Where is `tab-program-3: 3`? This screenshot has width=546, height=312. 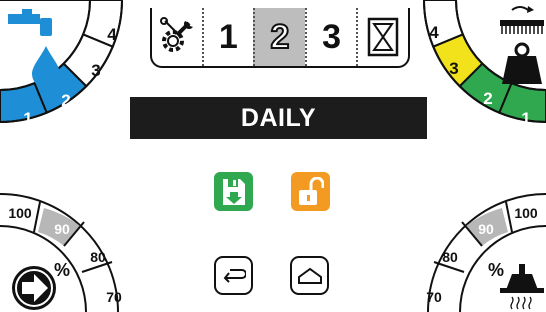 tab-program-3: 3 is located at coordinates (330, 37).